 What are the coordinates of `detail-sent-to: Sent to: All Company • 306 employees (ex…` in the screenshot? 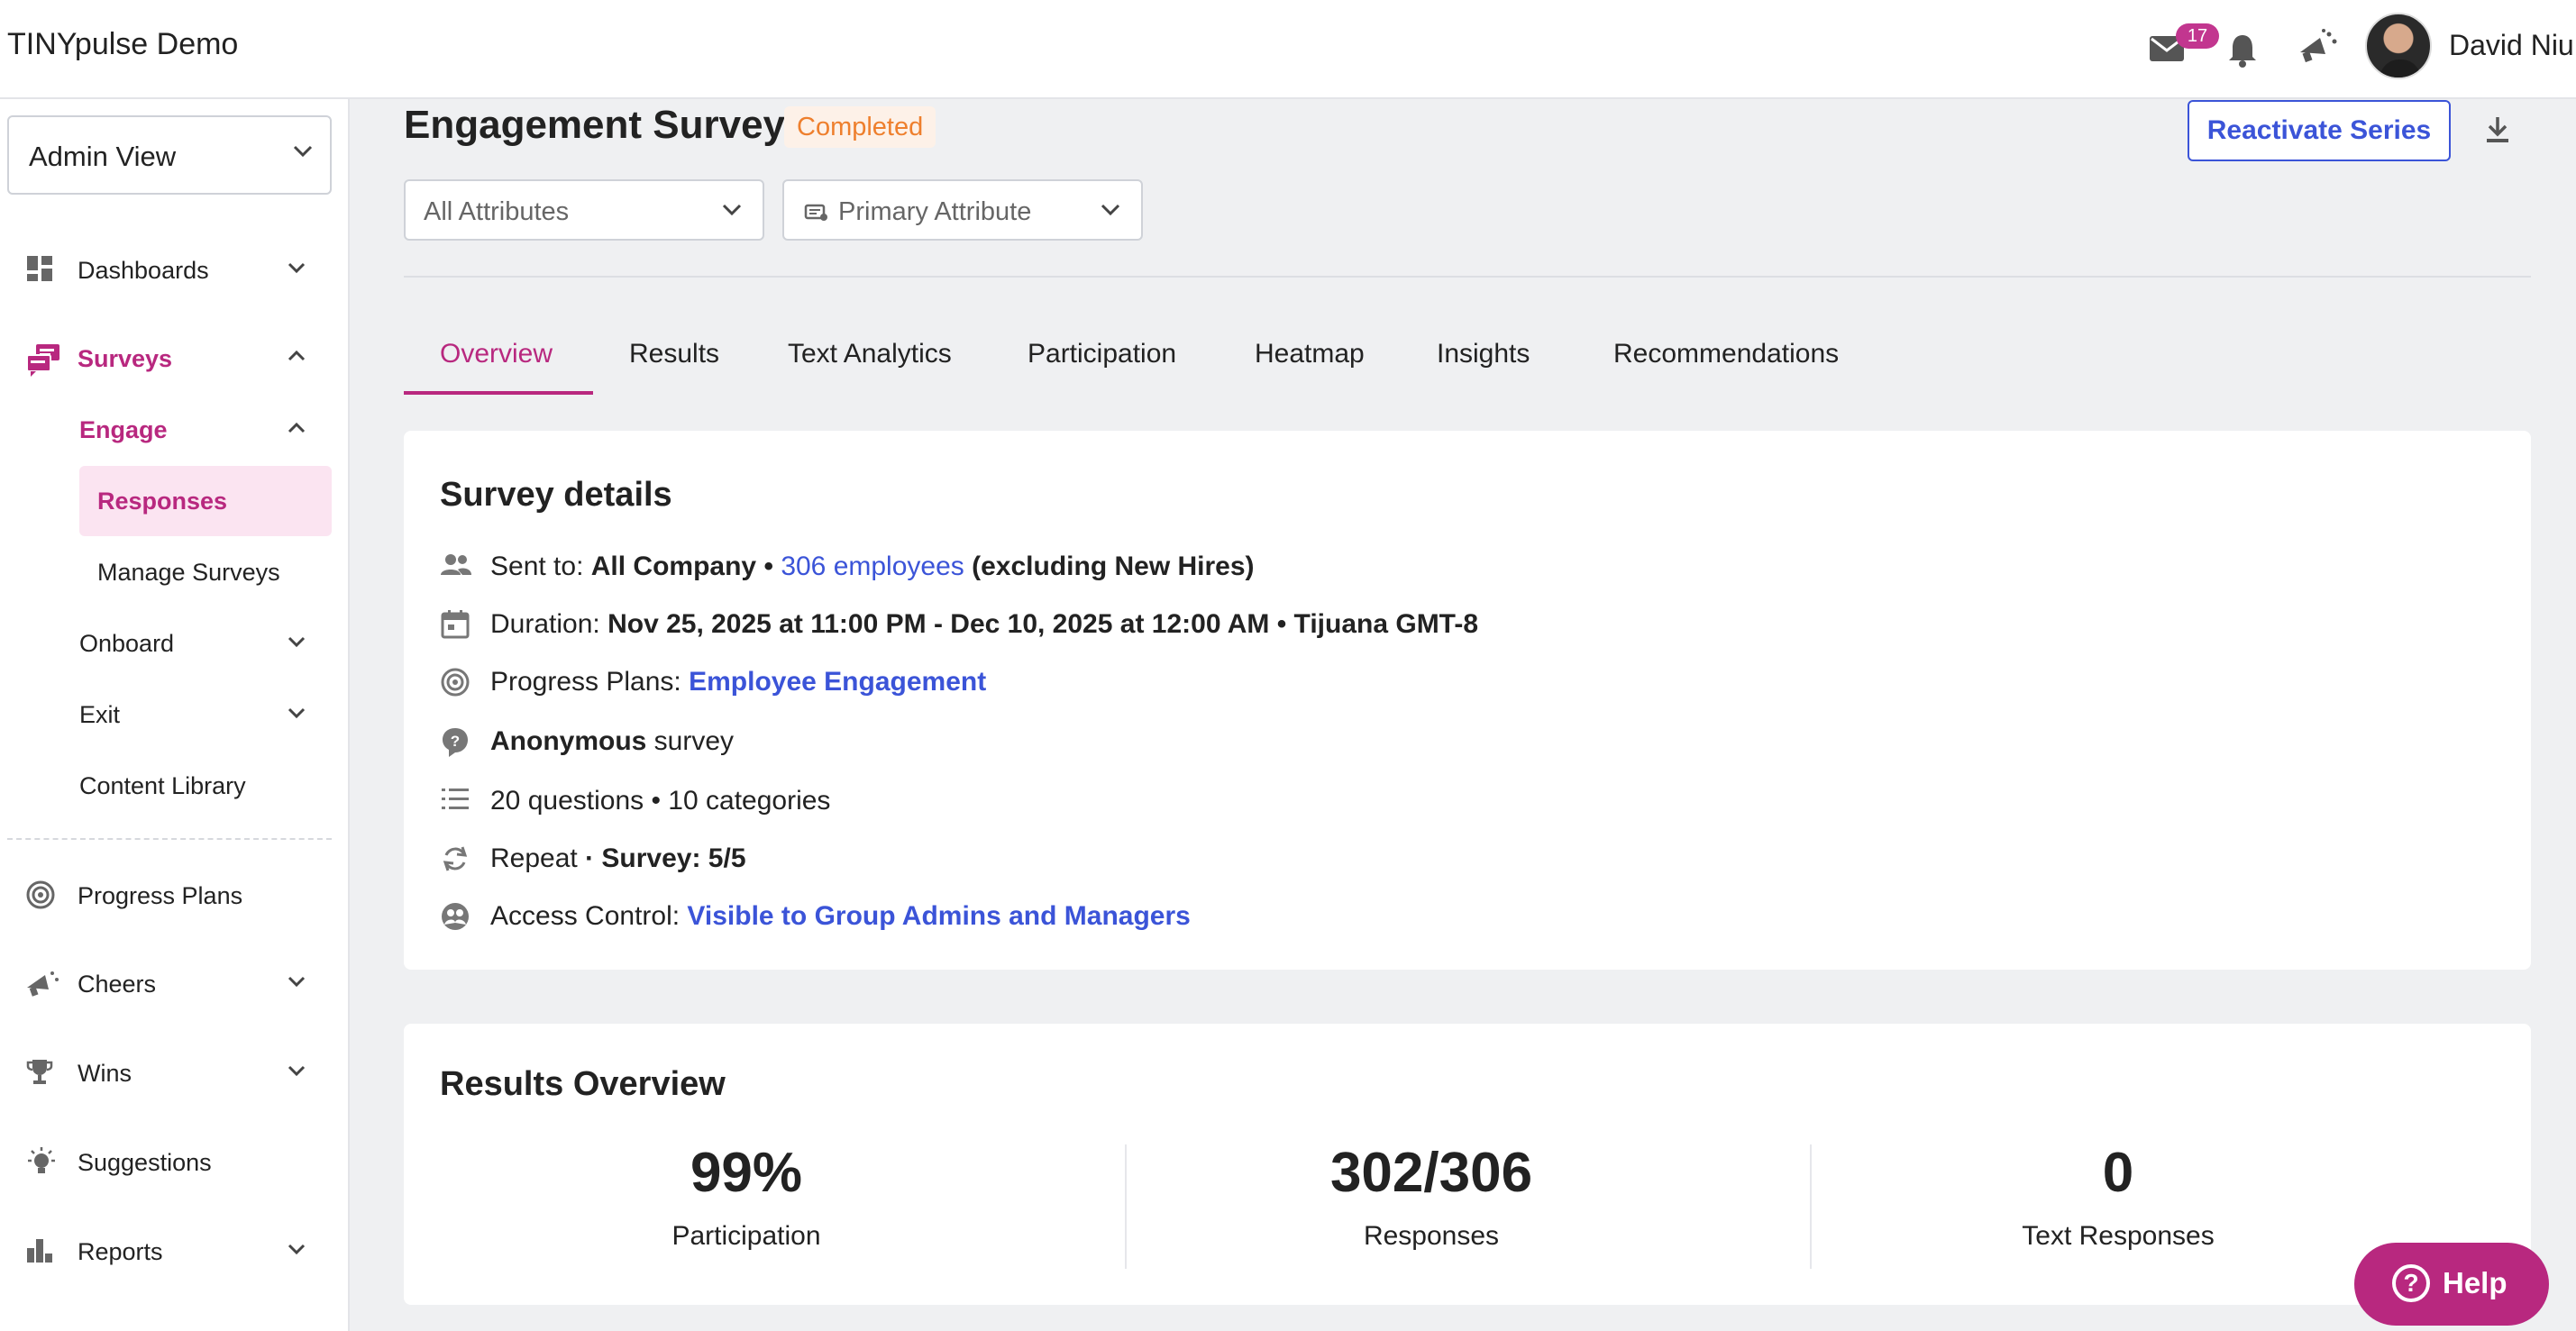 It's located at (1431, 566).